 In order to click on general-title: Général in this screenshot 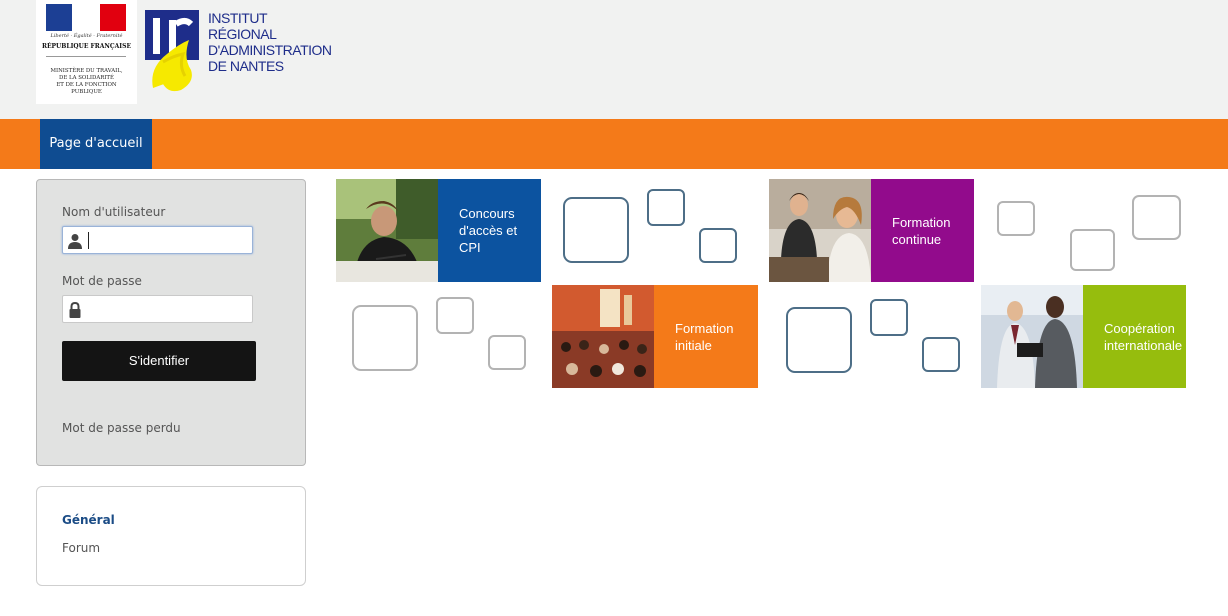, I will do `click(88, 520)`.